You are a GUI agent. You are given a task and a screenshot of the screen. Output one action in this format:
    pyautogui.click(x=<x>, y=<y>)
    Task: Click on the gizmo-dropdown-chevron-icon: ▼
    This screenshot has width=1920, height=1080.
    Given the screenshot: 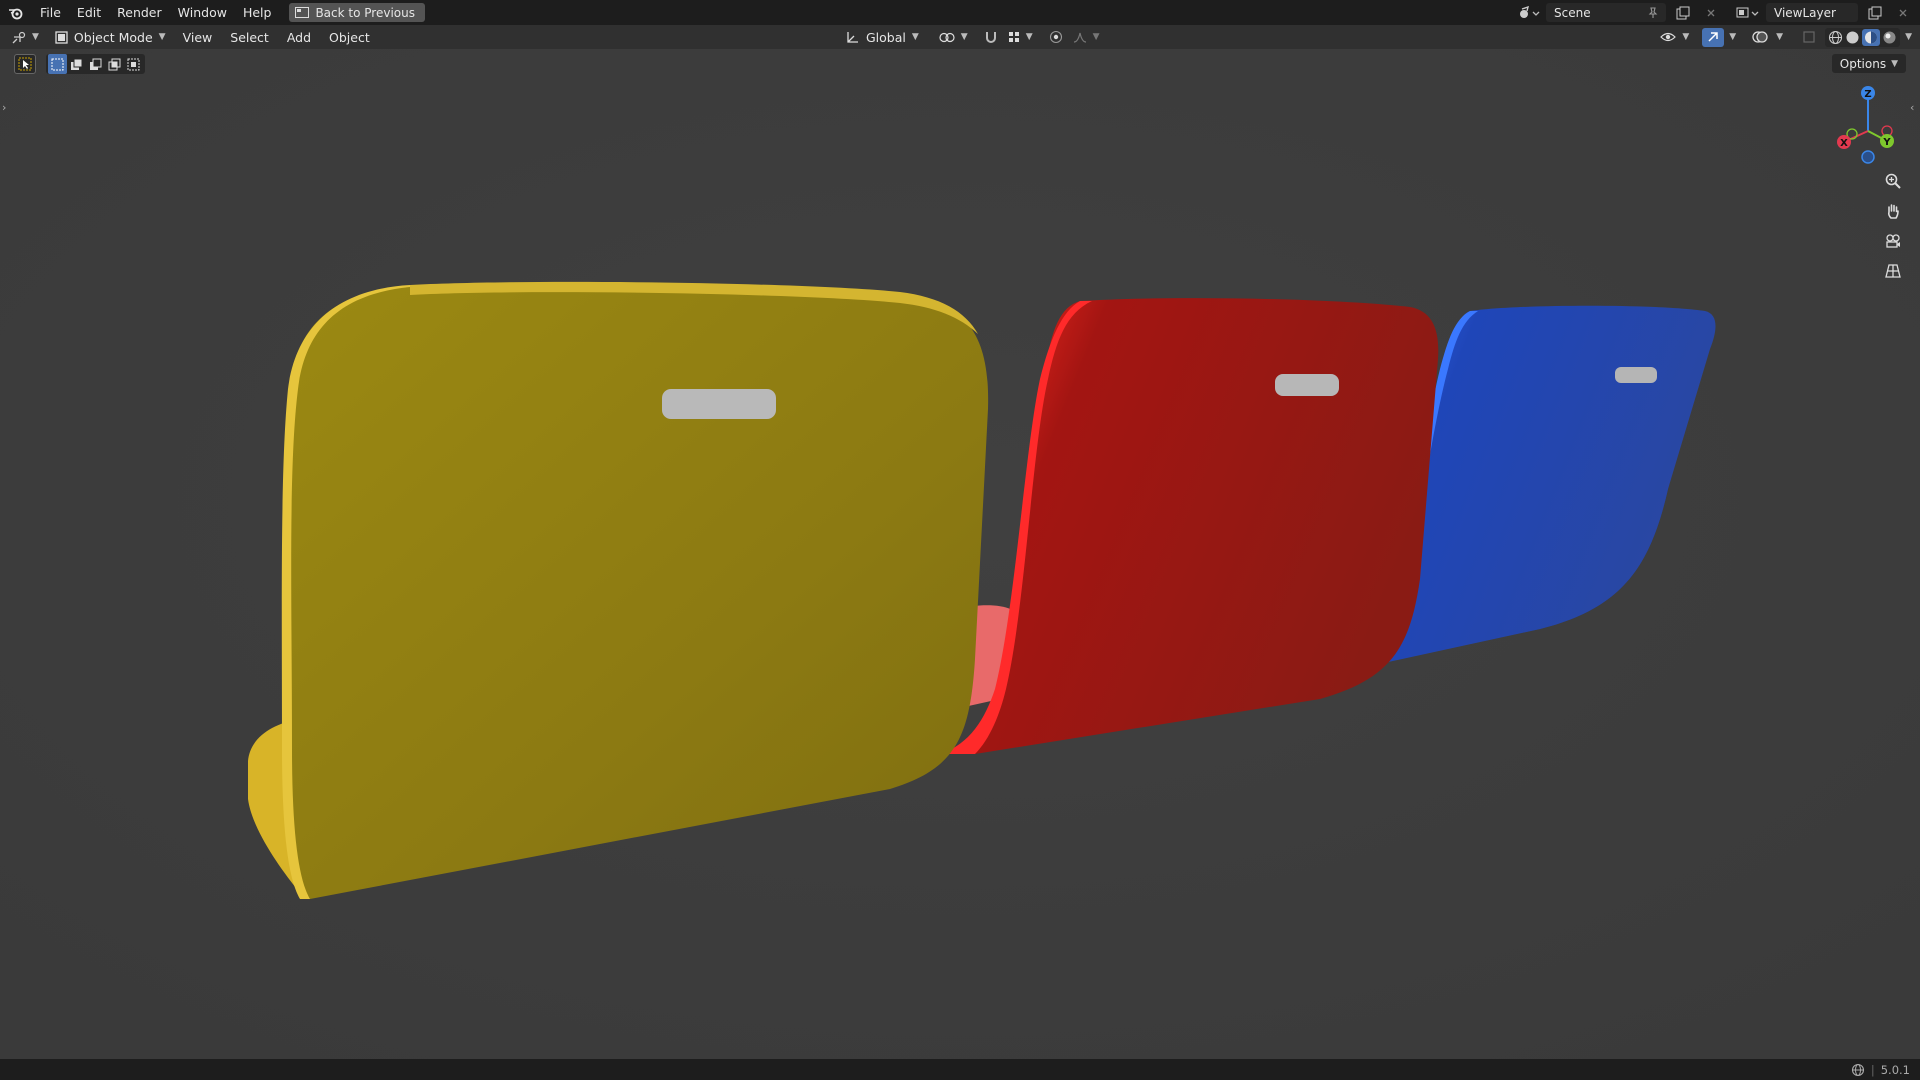 What is the action you would take?
    pyautogui.click(x=1732, y=37)
    